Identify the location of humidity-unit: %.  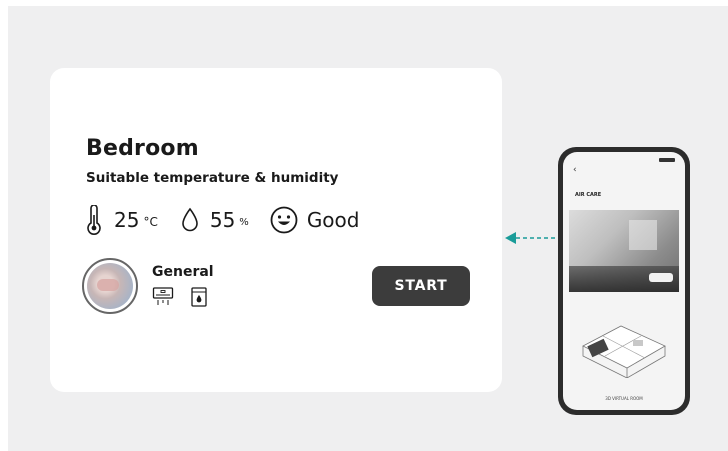
(244, 222).